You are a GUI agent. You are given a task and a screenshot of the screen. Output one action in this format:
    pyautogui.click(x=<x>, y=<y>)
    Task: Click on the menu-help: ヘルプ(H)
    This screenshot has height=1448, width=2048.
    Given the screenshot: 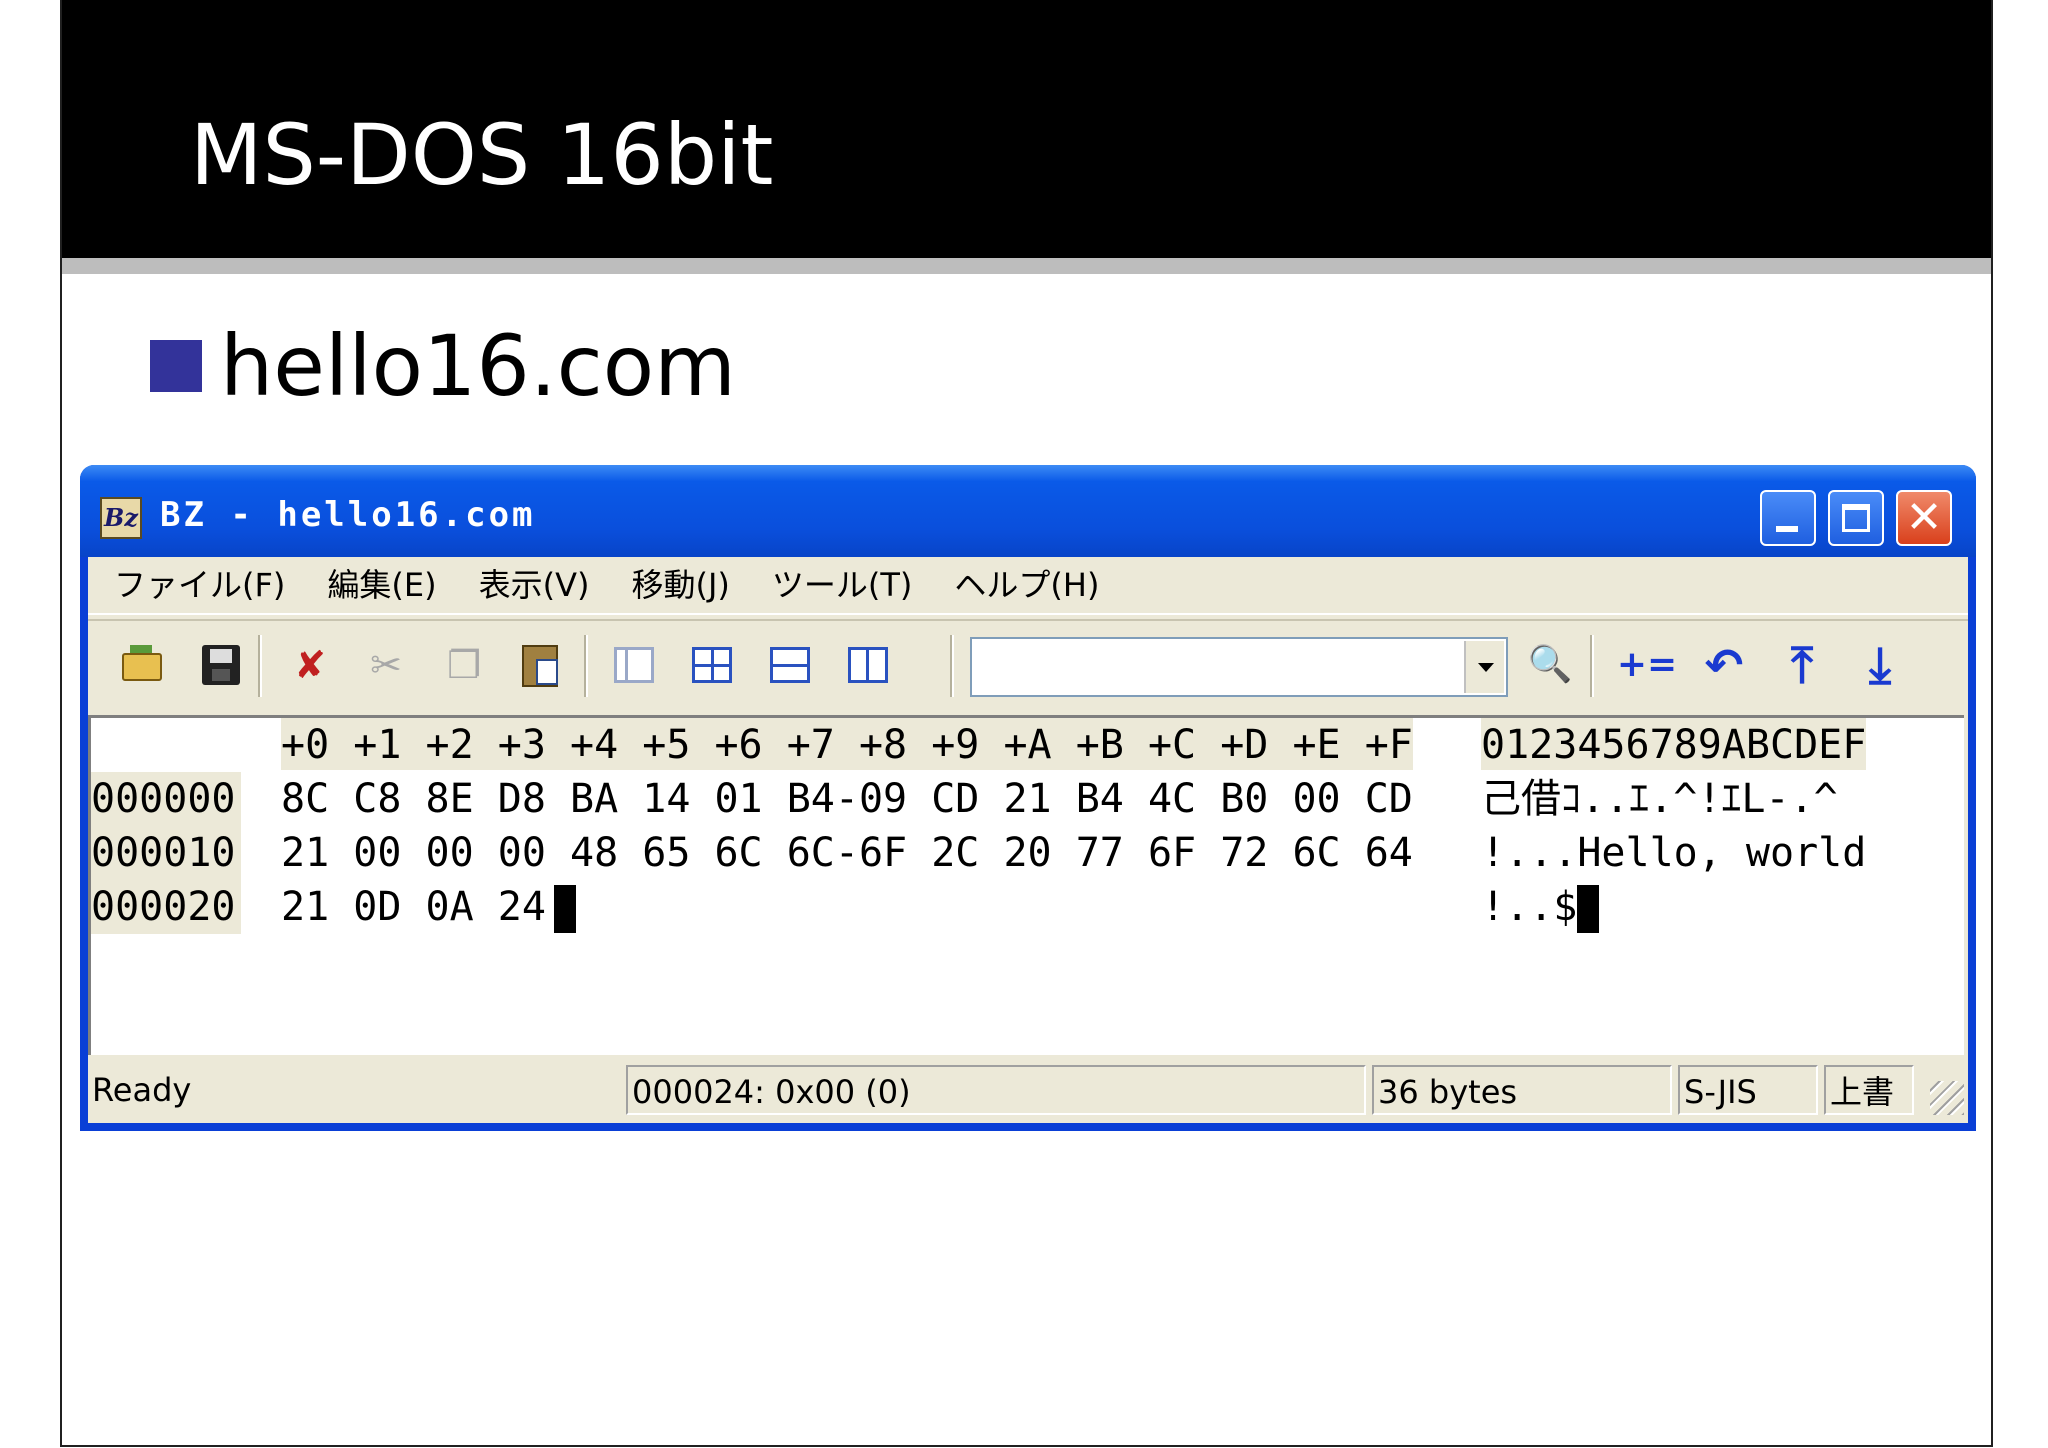 What is the action you would take?
    pyautogui.click(x=1026, y=585)
    